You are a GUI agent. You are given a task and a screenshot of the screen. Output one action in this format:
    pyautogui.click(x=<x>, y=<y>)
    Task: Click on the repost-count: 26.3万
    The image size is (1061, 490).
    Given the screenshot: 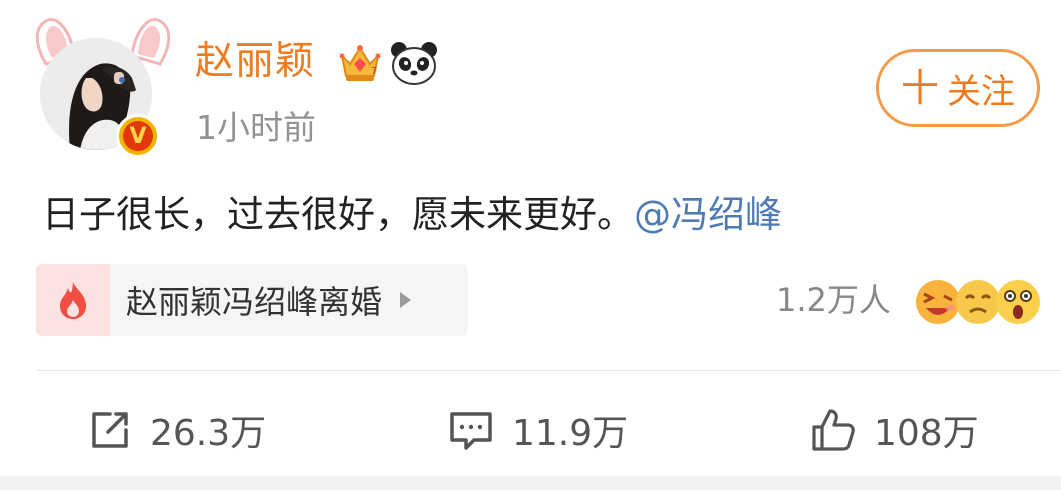 What is the action you would take?
    pyautogui.click(x=208, y=433)
    